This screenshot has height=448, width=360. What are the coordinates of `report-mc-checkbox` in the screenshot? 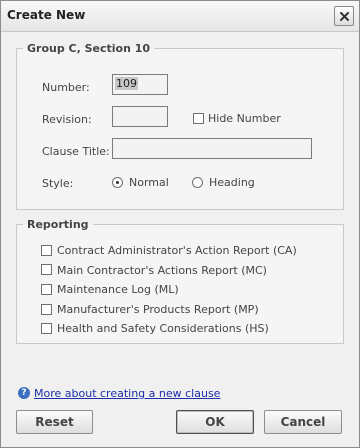 It's located at (46, 269).